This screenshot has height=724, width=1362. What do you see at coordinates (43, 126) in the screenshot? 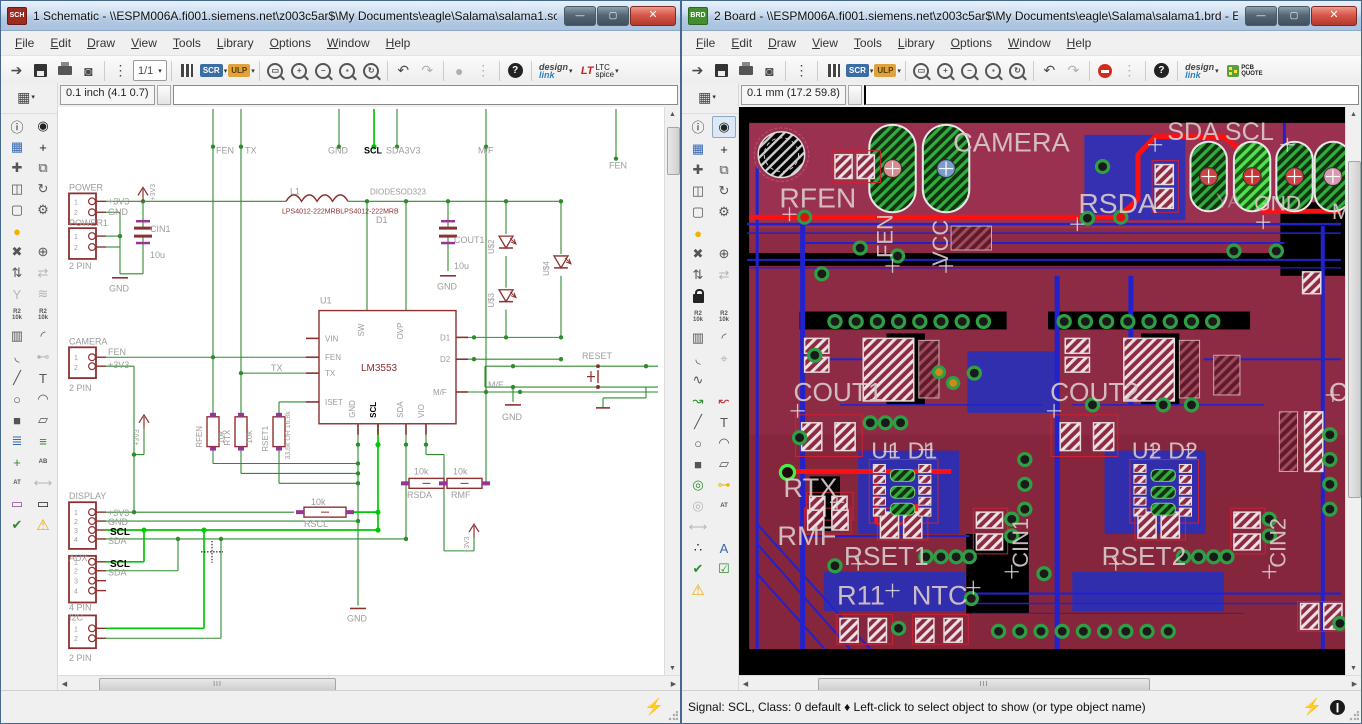
I see `show-icon: ◉` at bounding box center [43, 126].